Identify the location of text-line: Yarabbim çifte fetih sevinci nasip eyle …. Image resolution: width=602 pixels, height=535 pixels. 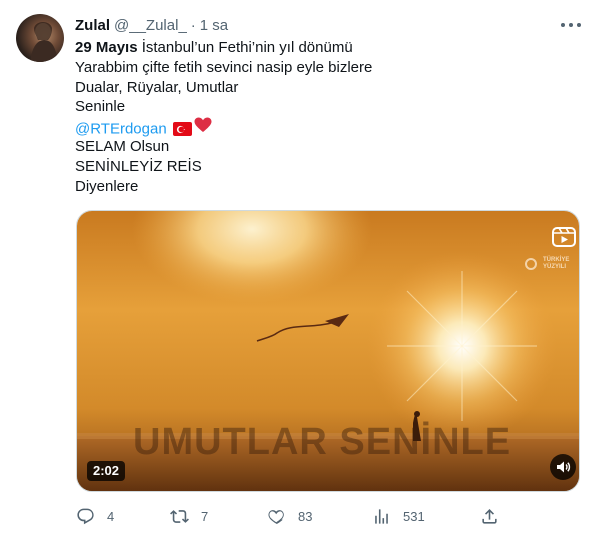
(224, 67).